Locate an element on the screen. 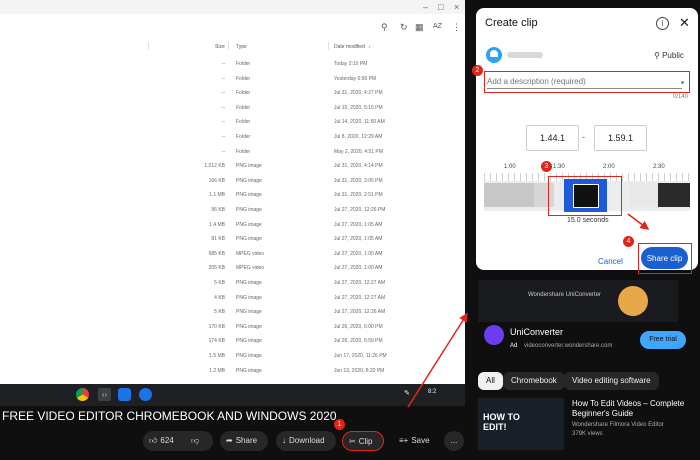  file-row: 1.4 MB PNG image Jul 27, 2020, 1:05 AM is located at coordinates (232, 226).